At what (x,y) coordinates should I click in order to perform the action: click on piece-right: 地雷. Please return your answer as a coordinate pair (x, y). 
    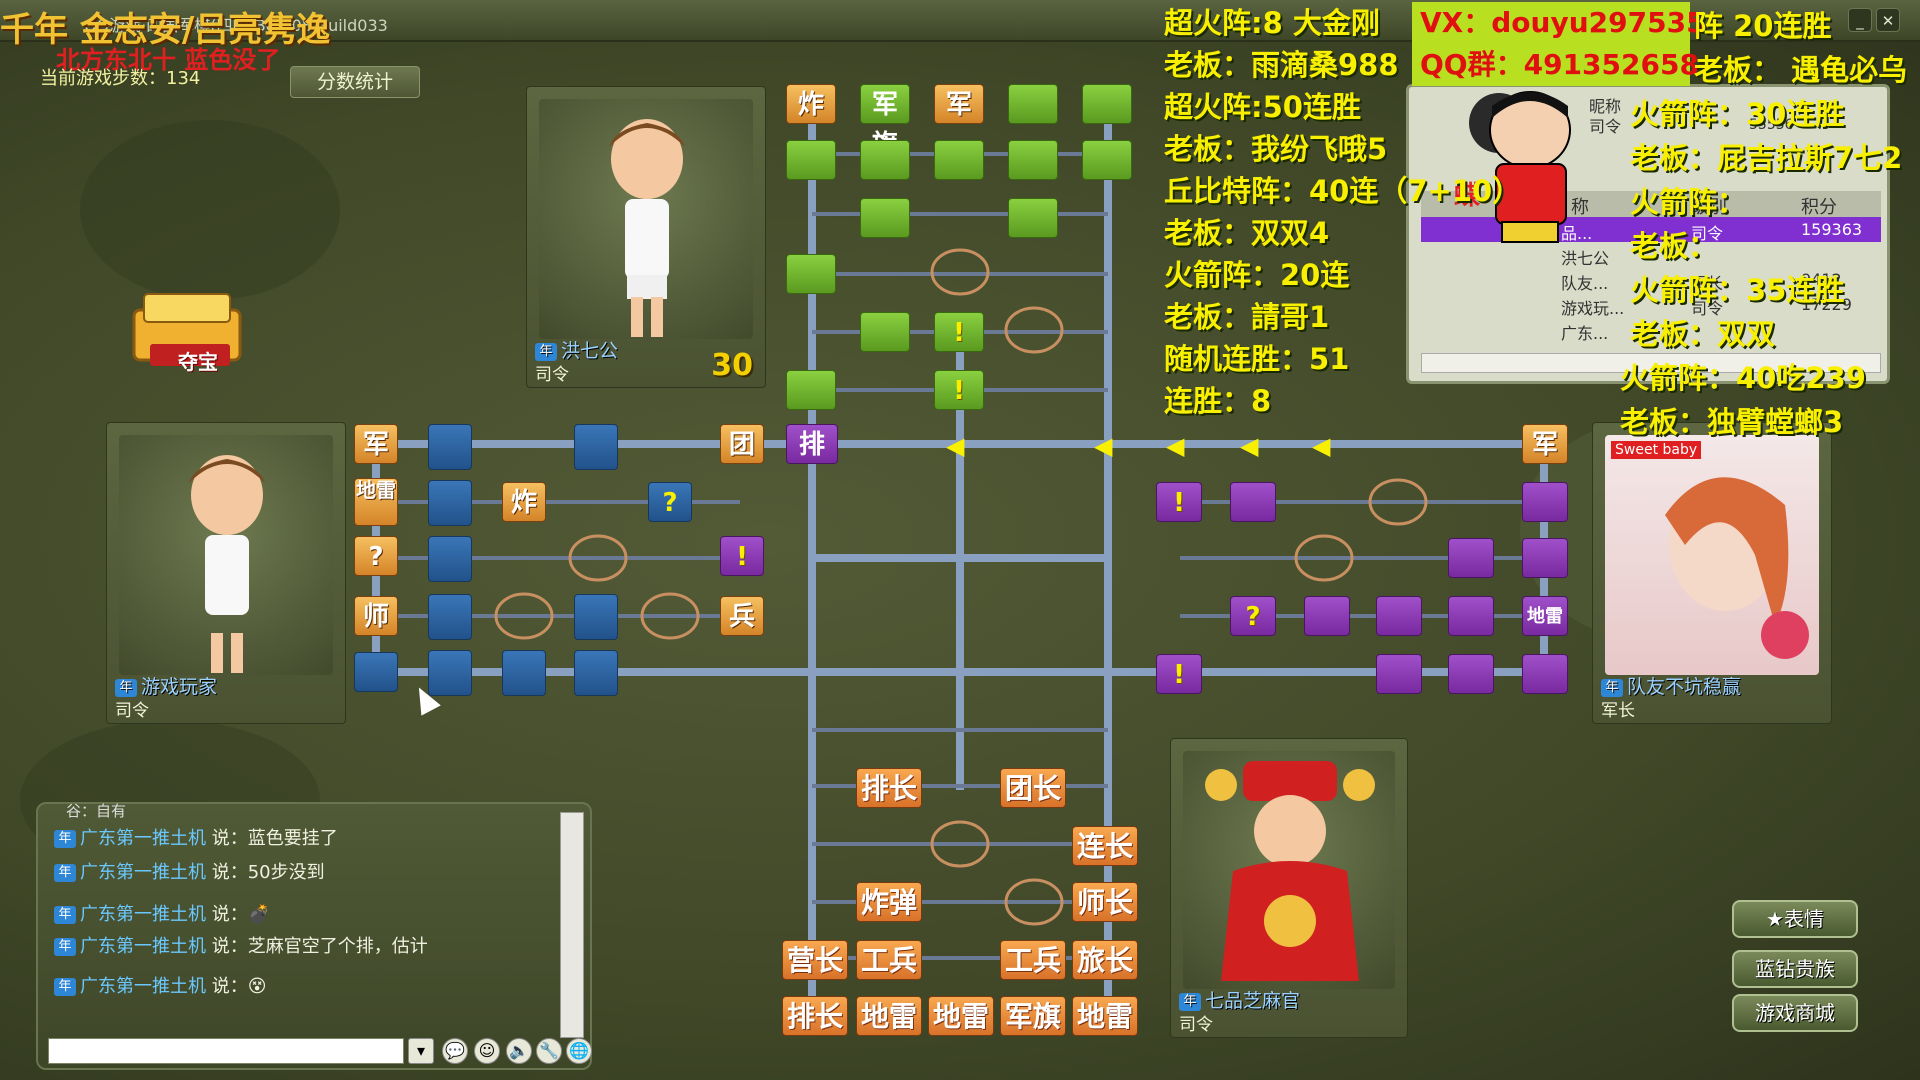
    Looking at the image, I should click on (1545, 616).